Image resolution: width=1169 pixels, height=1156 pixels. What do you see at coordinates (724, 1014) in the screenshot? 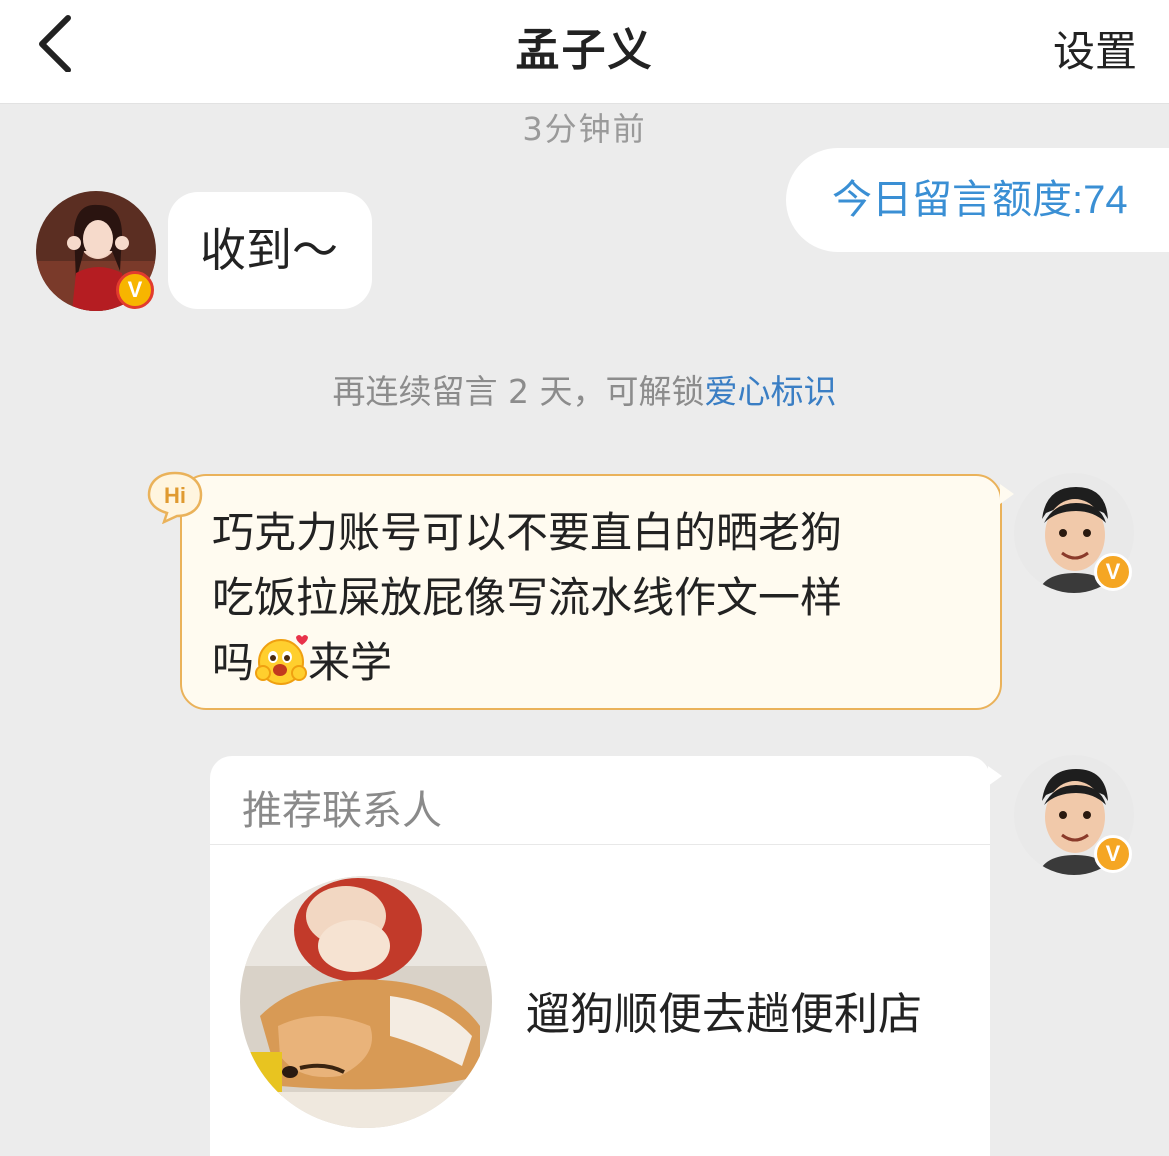
I see `contact-name: 遛狗顺便去趟便利店` at bounding box center [724, 1014].